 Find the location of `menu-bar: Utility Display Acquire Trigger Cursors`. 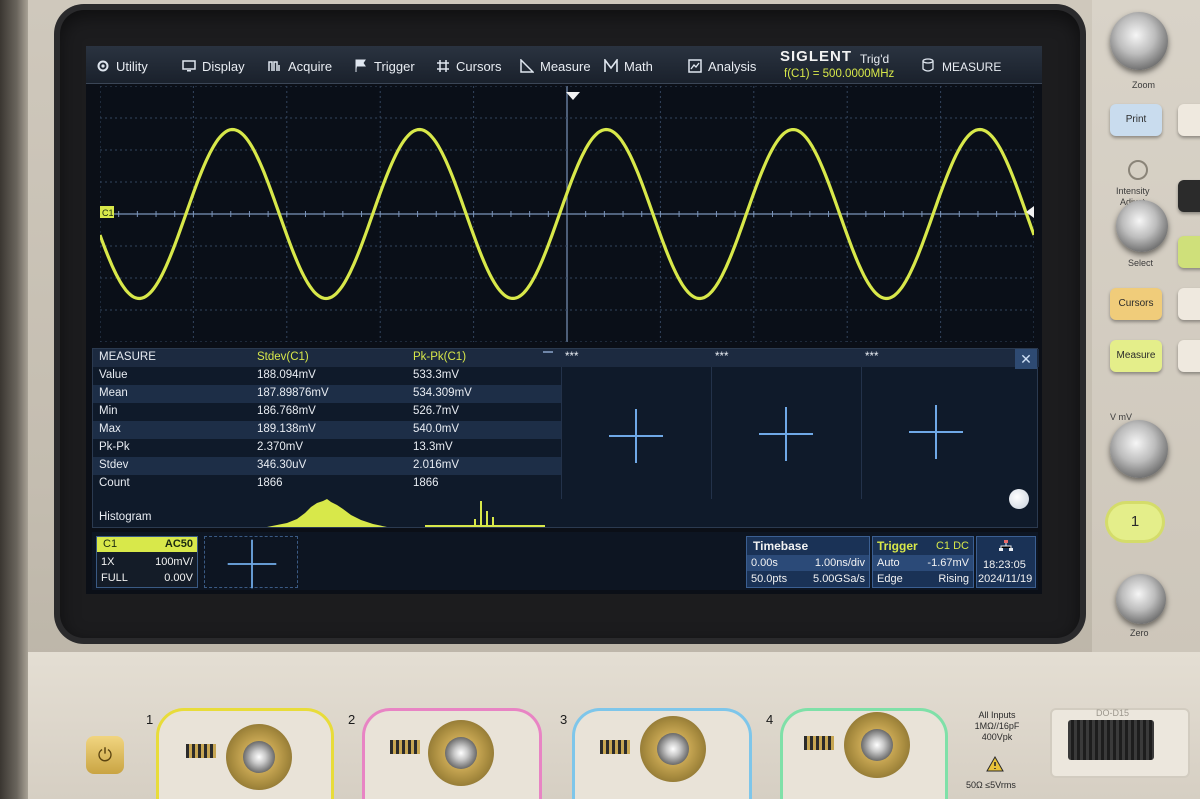

menu-bar: Utility Display Acquire Trigger Cursors is located at coordinates (564, 65).